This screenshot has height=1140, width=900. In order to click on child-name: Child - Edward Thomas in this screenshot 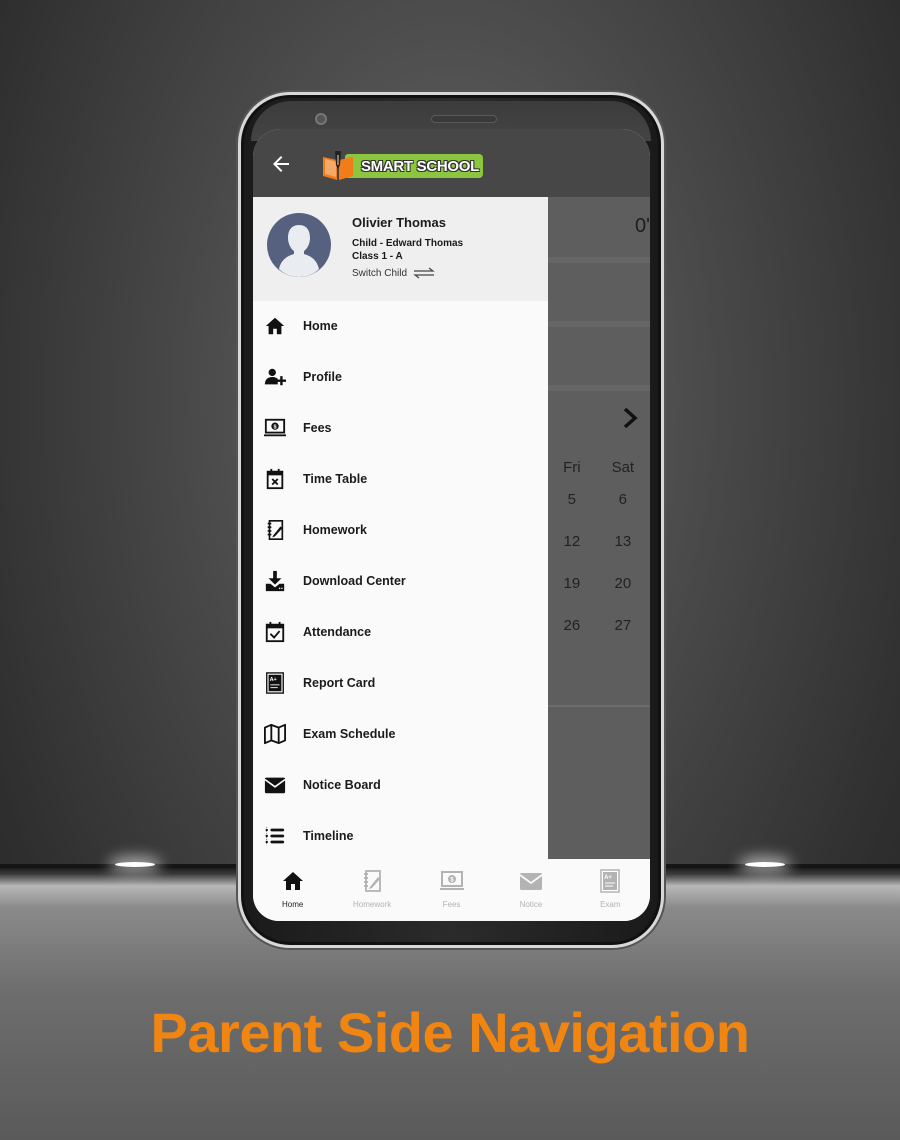, I will do `click(408, 243)`.